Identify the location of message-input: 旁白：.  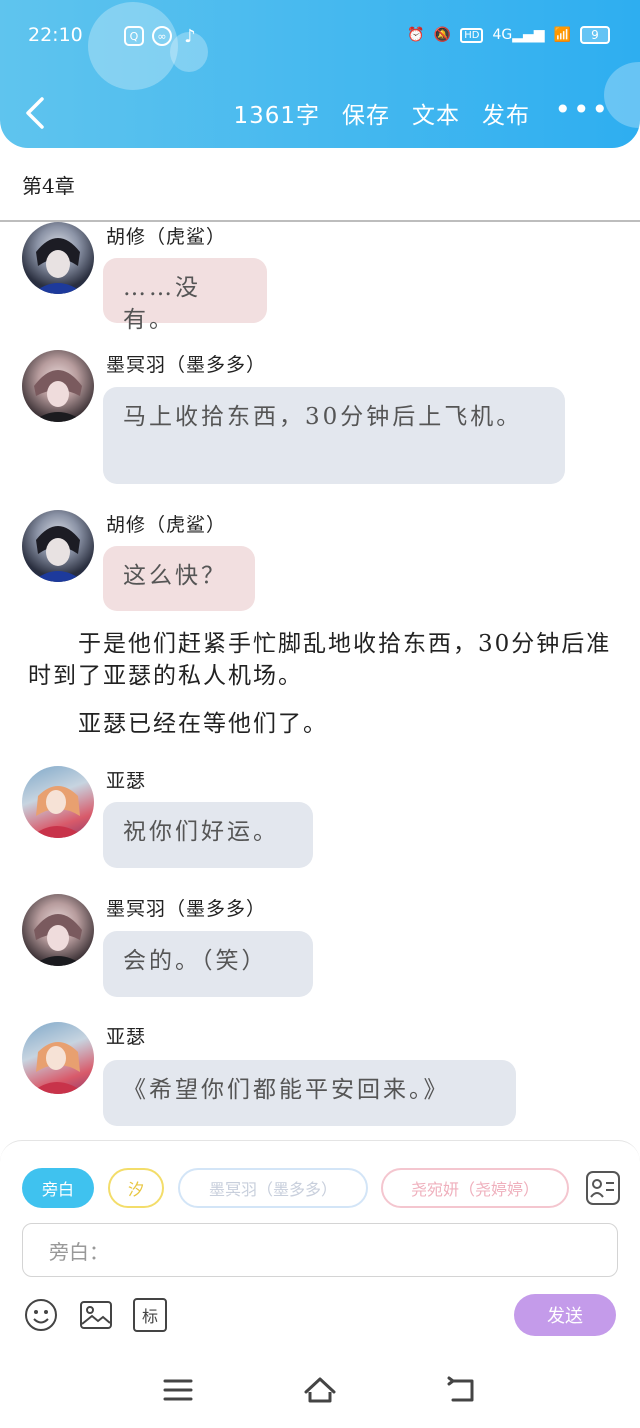
(320, 1250).